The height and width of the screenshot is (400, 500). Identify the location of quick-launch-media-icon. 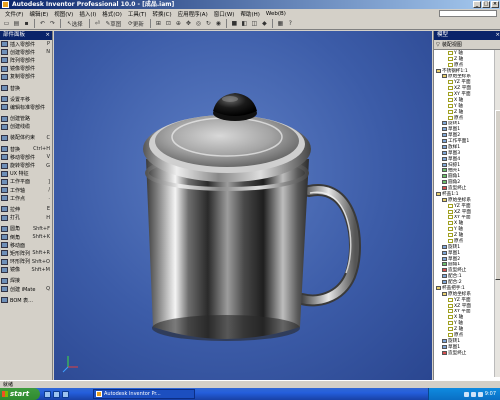
(65, 394).